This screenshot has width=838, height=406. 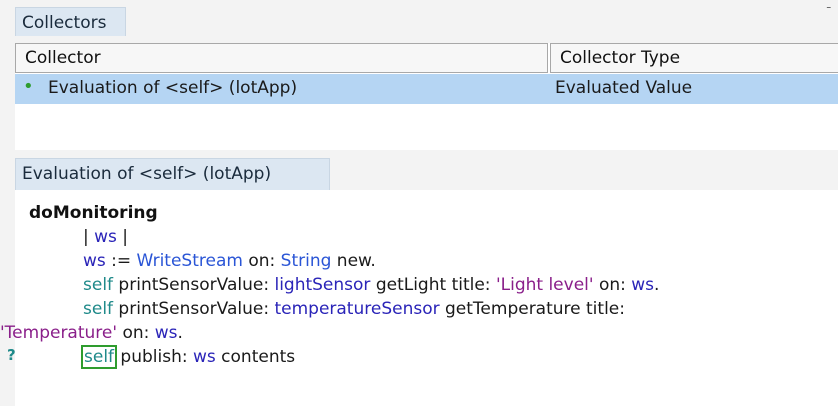 What do you see at coordinates (91, 333) in the screenshot?
I see `code-line-temperature-wrap: 'Temperature' on: ws.` at bounding box center [91, 333].